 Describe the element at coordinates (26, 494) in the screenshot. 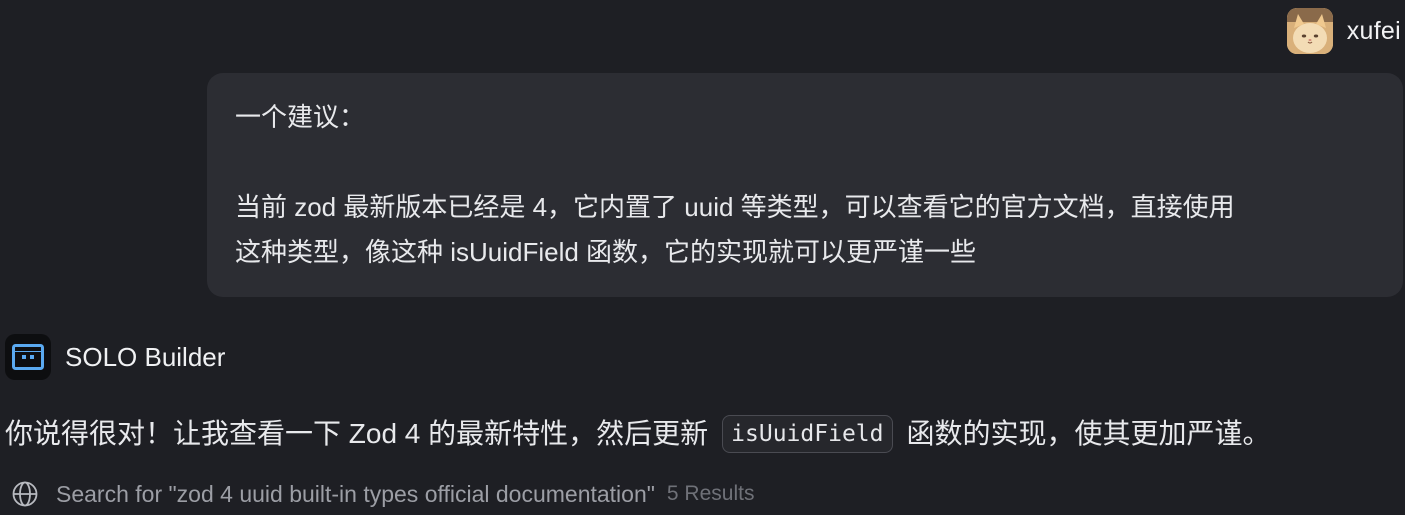

I see `globe-icon` at that location.